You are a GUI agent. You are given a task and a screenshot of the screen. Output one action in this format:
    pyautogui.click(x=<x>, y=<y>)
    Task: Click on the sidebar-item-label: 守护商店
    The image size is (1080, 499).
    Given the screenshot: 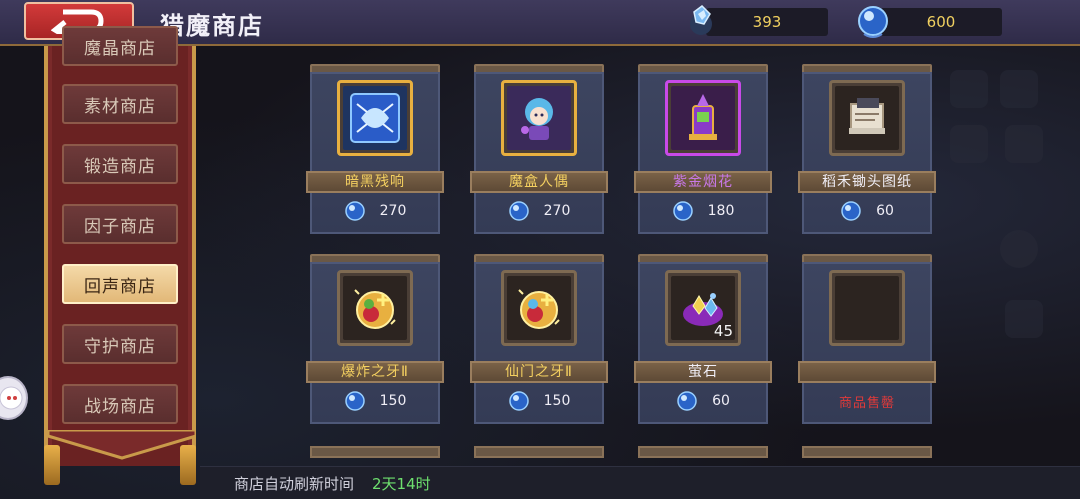 What is the action you would take?
    pyautogui.click(x=120, y=346)
    